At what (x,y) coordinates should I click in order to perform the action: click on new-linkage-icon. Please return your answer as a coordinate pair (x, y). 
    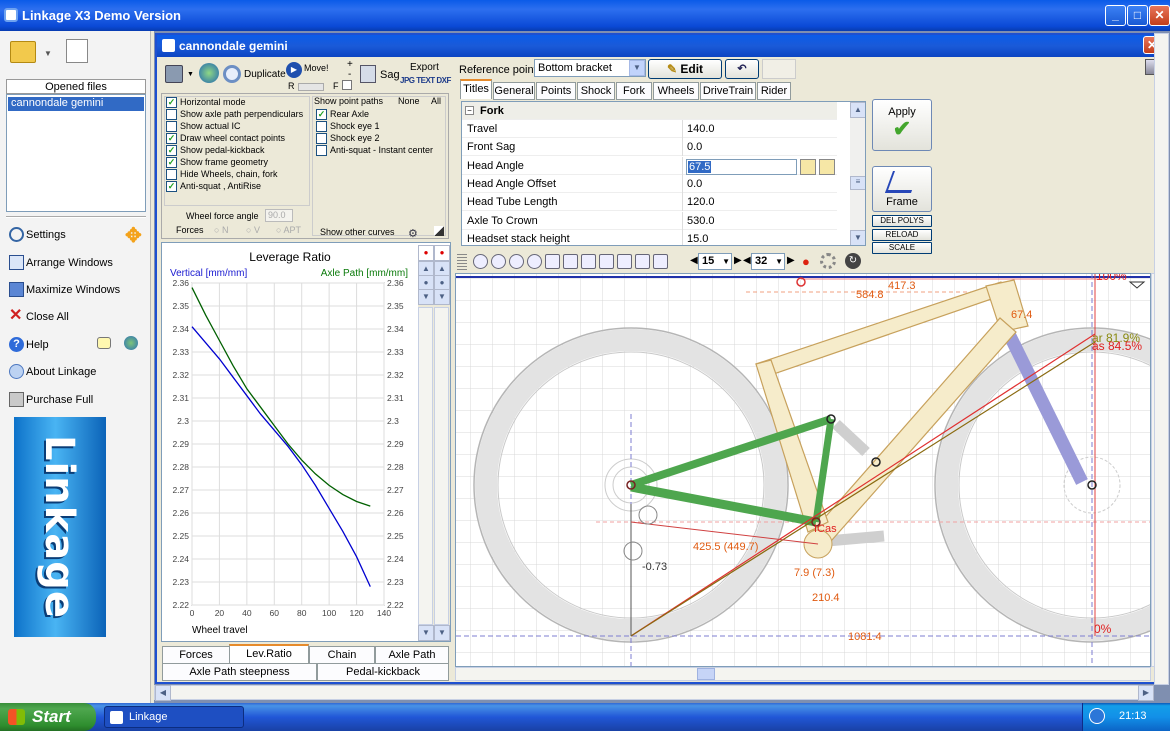
    Looking at the image, I should click on (77, 51).